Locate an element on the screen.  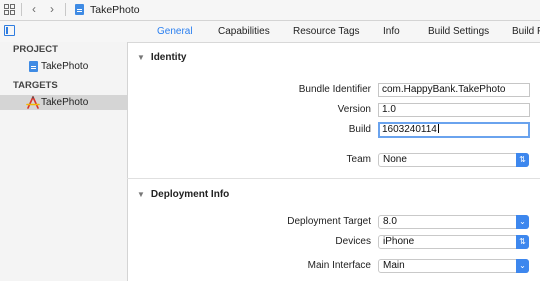
app-target-icon is located at coordinates (33, 102).